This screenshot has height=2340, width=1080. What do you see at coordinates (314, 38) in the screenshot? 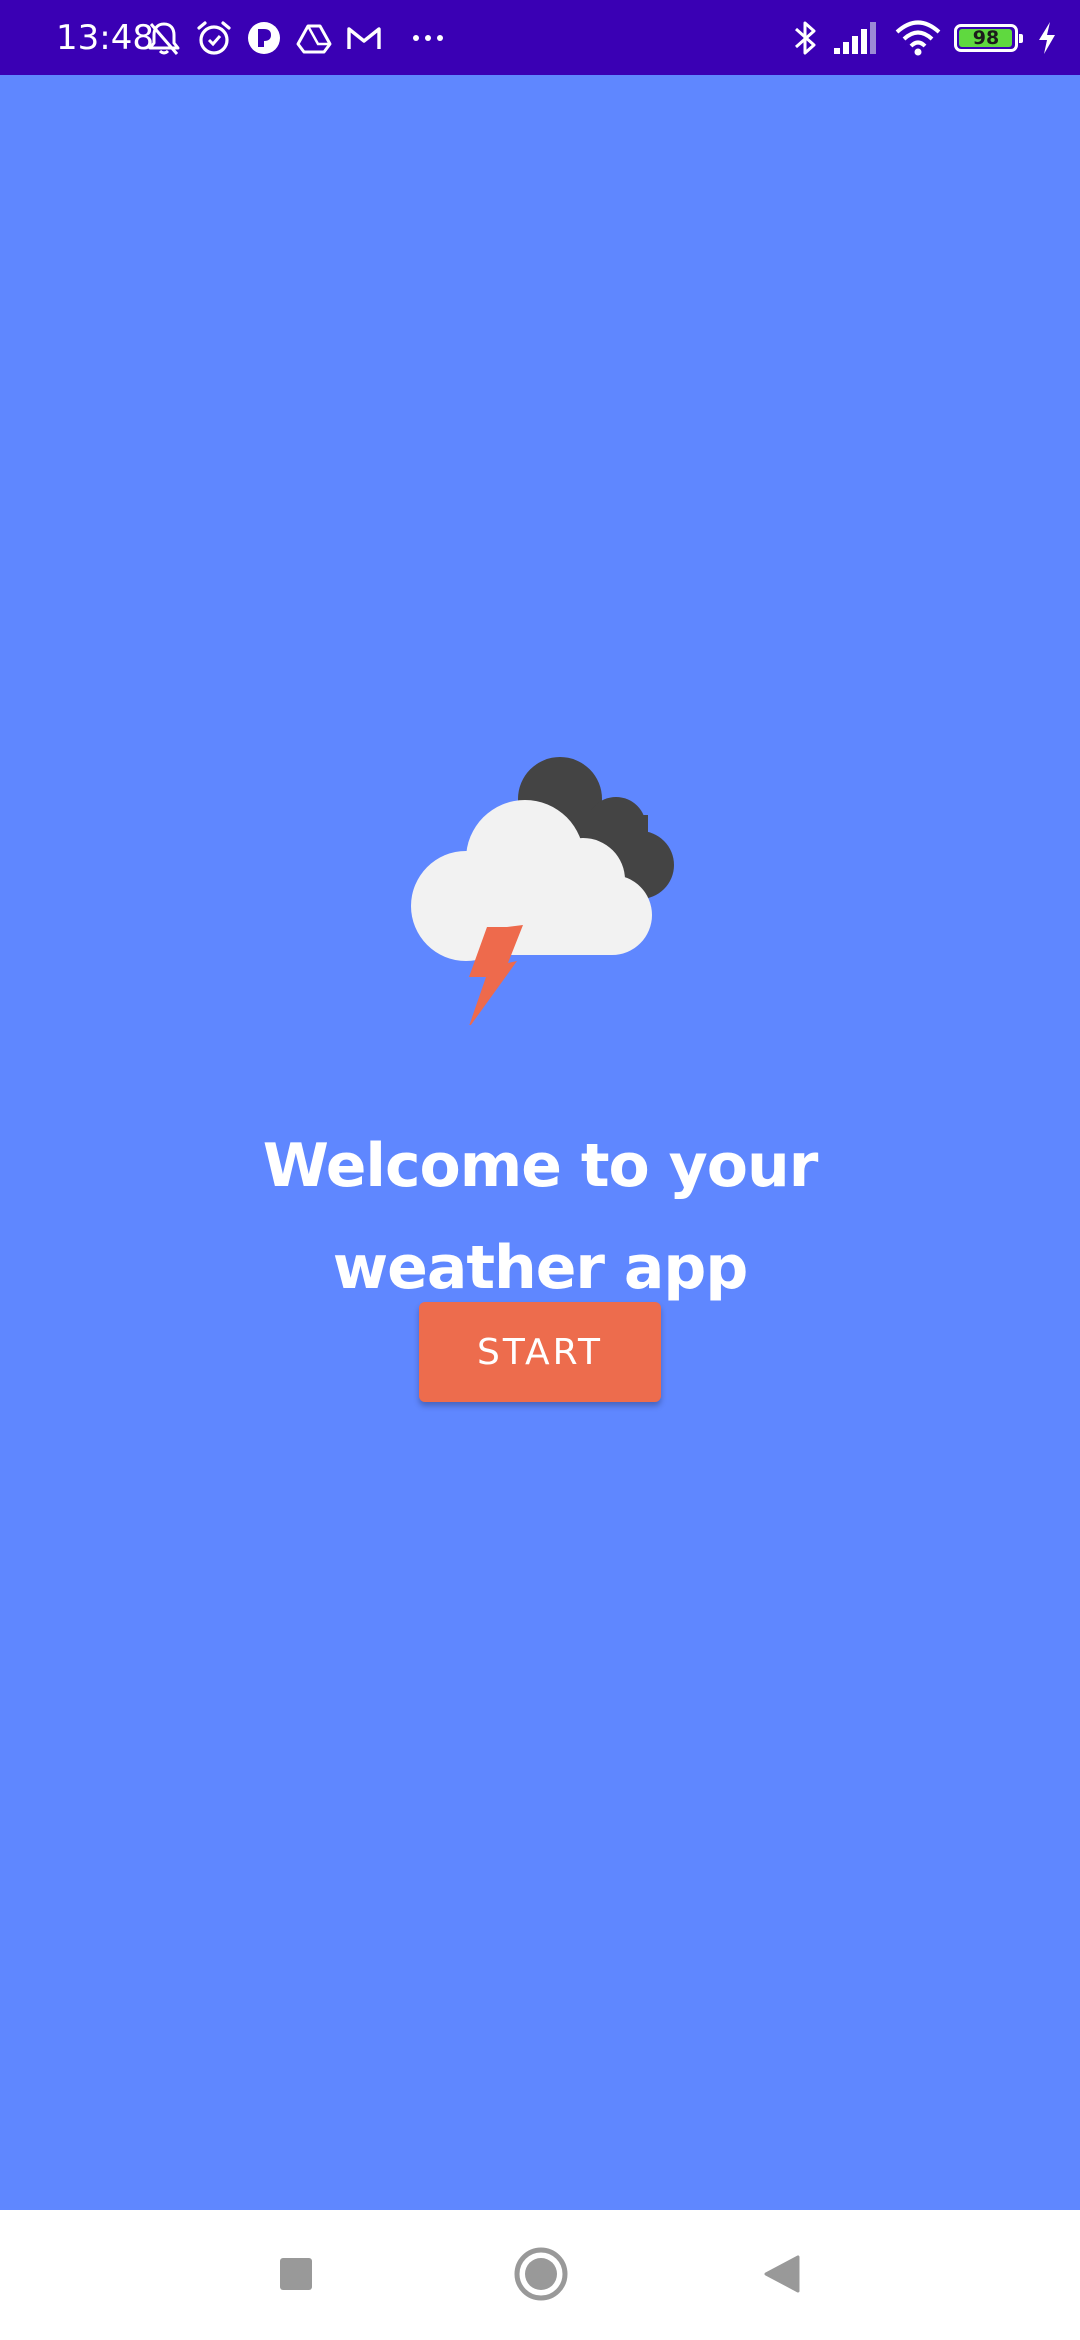
I see `drive-icon` at bounding box center [314, 38].